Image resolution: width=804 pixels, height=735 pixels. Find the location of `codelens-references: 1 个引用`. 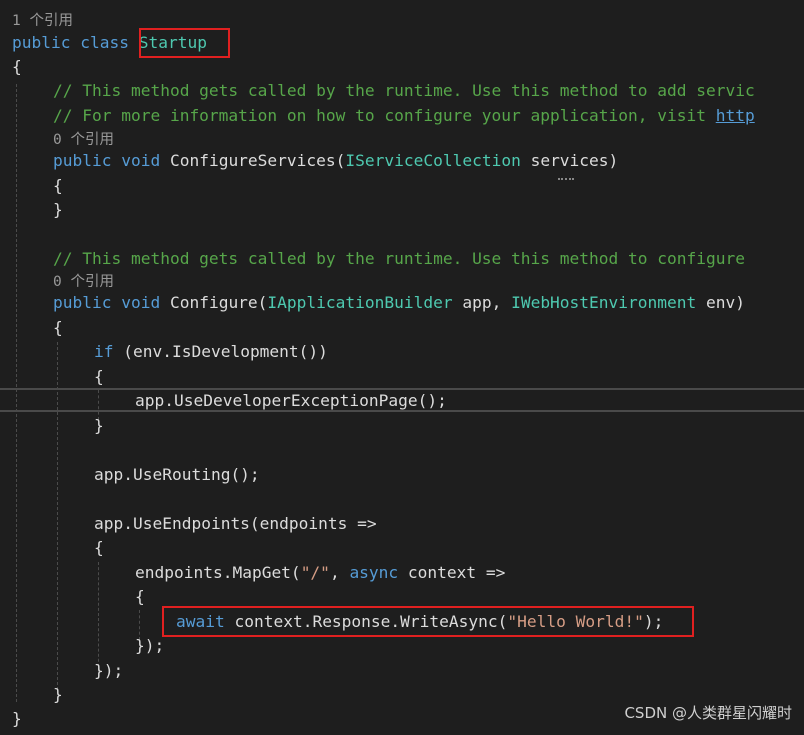

codelens-references: 1 个引用 is located at coordinates (42, 21).